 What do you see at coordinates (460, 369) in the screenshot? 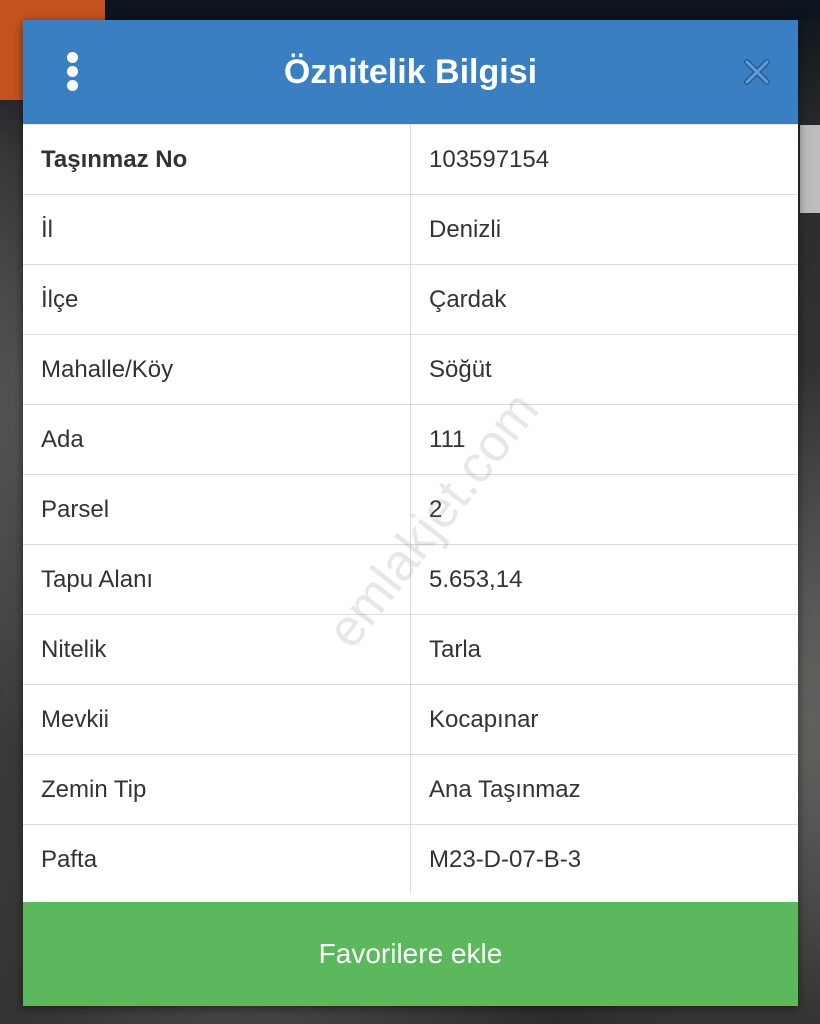
I see `attribute-value: Söğüt` at bounding box center [460, 369].